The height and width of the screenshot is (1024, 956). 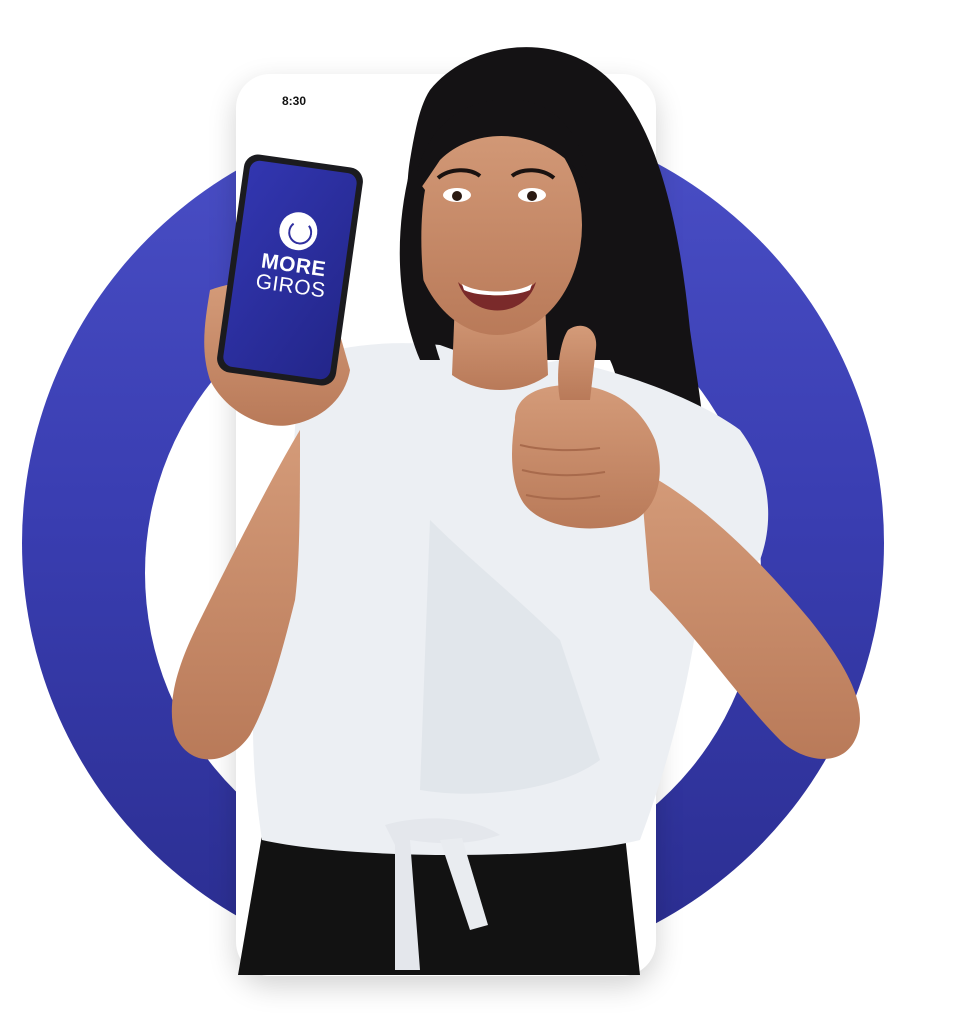 What do you see at coordinates (532, 196) in the screenshot?
I see `pupil-right` at bounding box center [532, 196].